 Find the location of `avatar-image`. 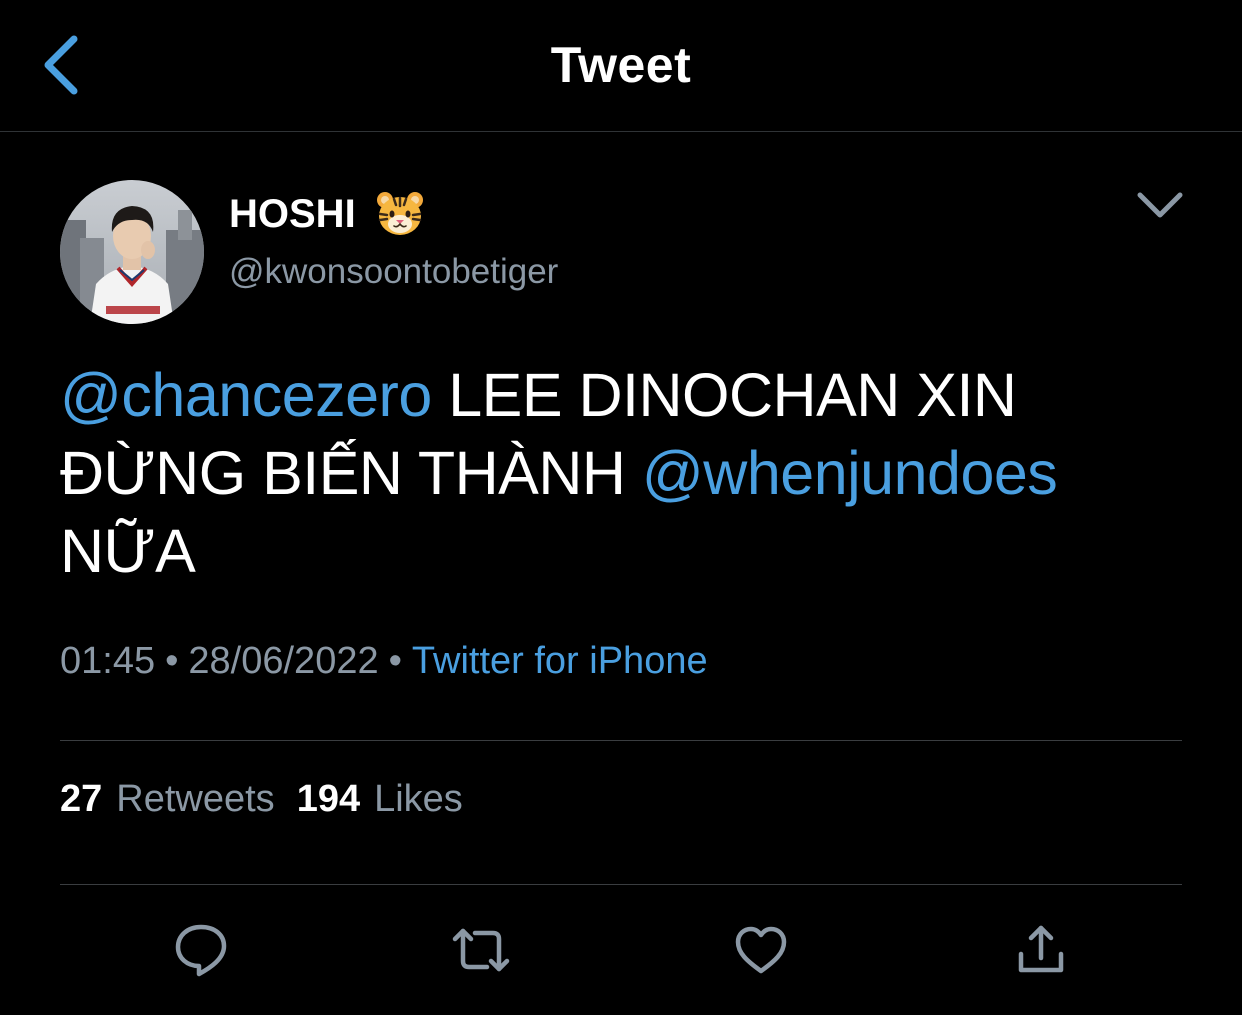

avatar-image is located at coordinates (132, 252).